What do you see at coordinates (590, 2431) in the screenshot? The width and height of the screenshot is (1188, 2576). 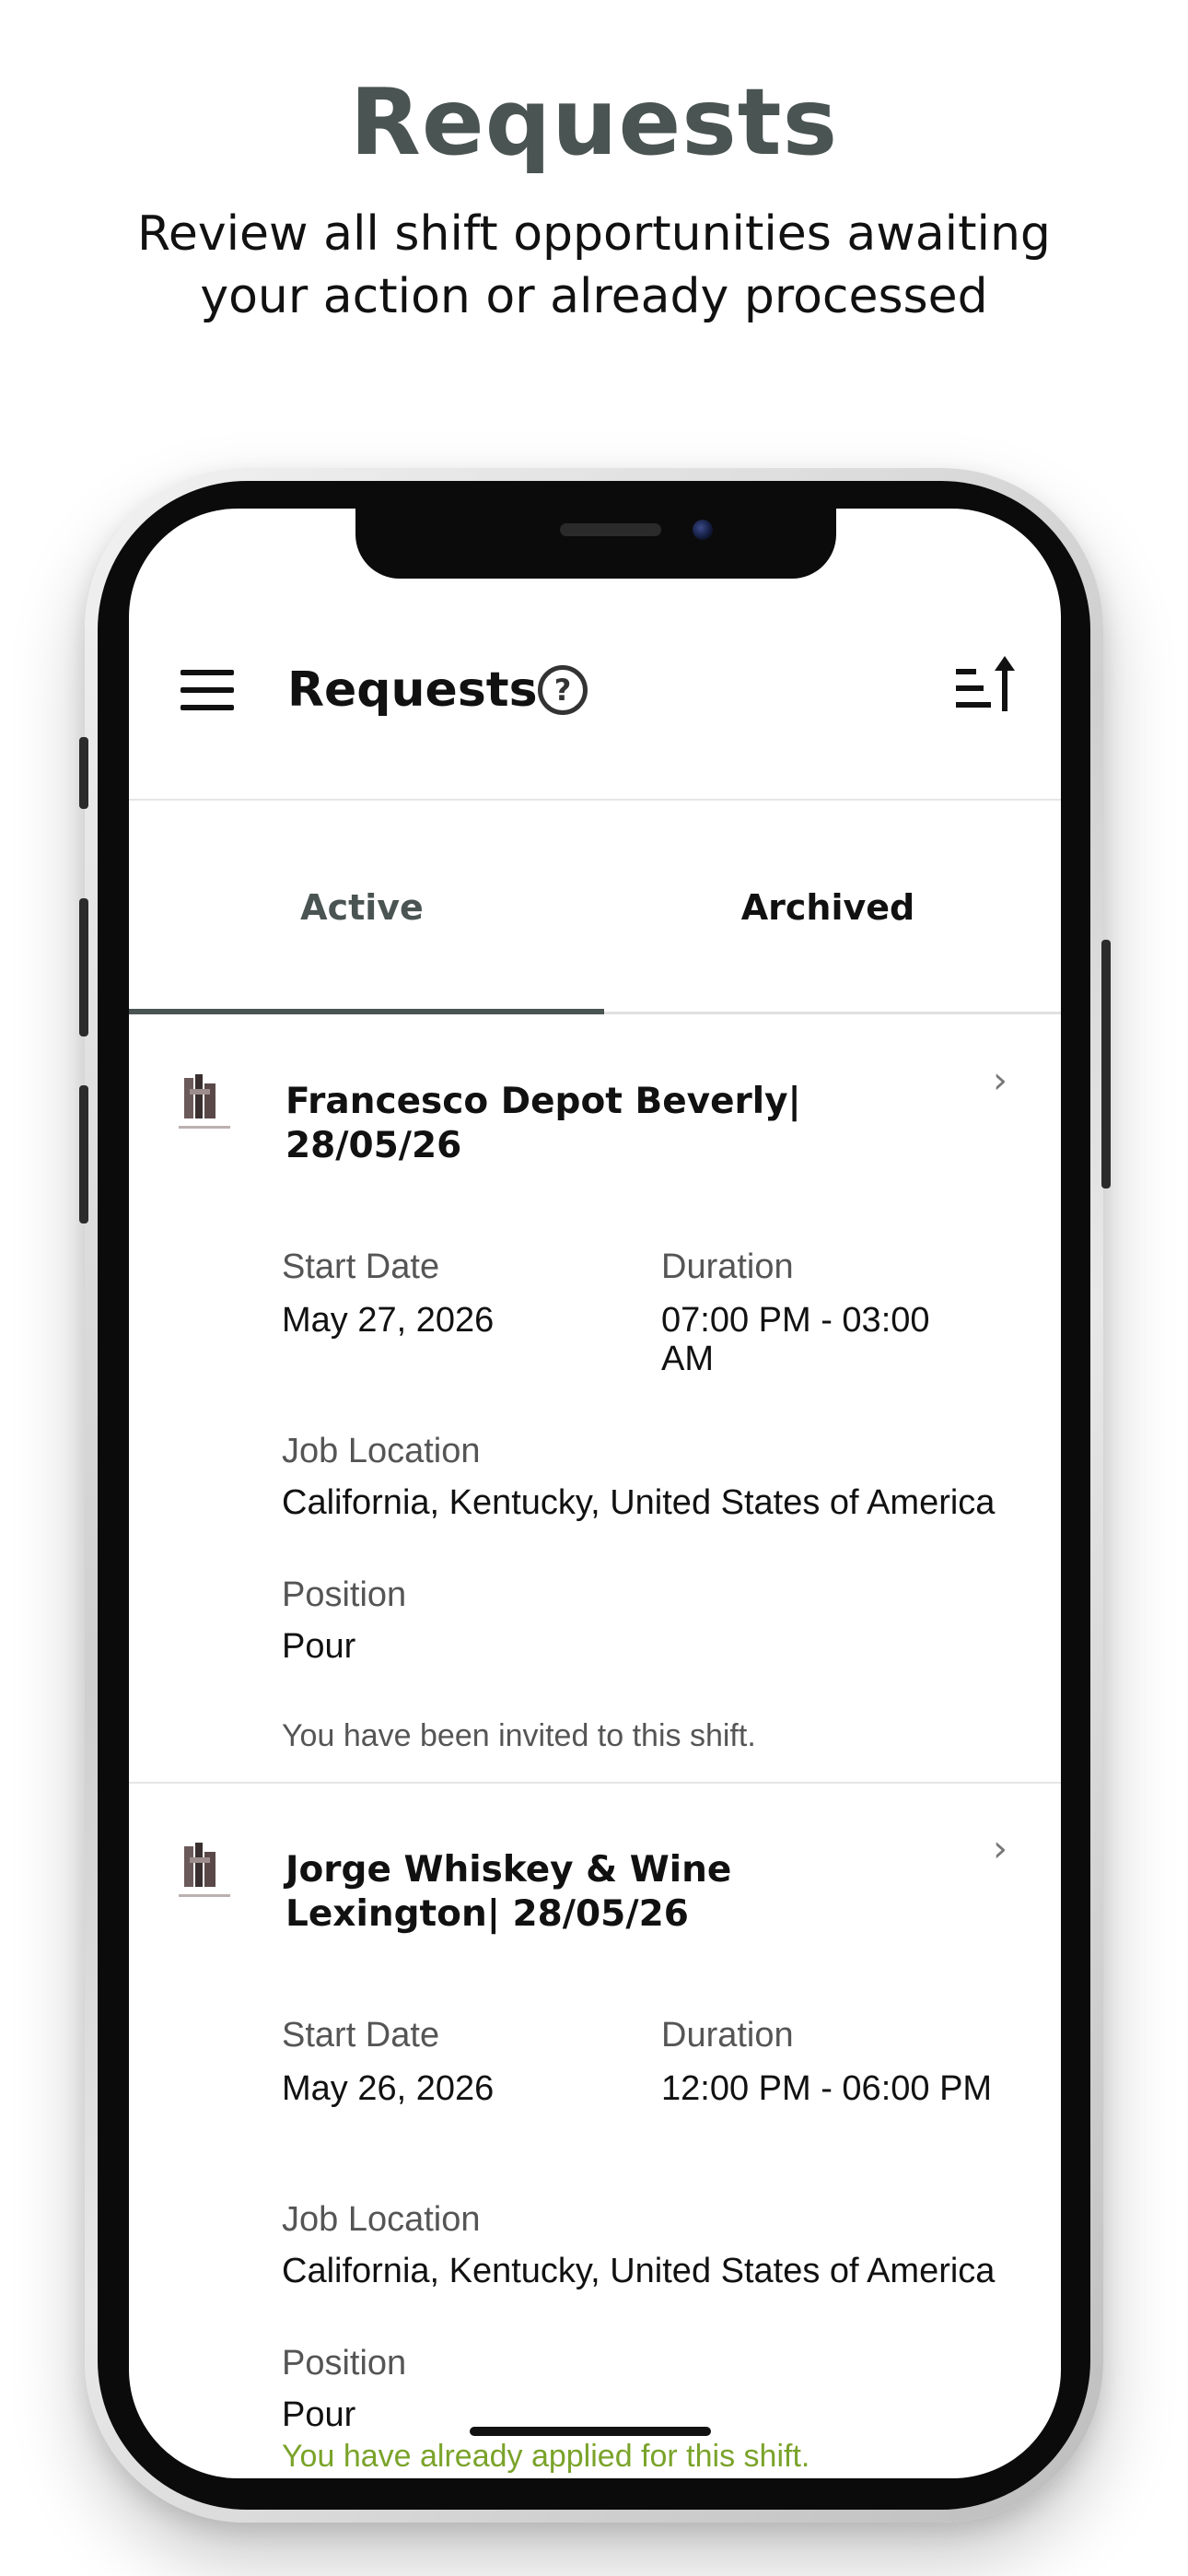 I see `home-indicator` at bounding box center [590, 2431].